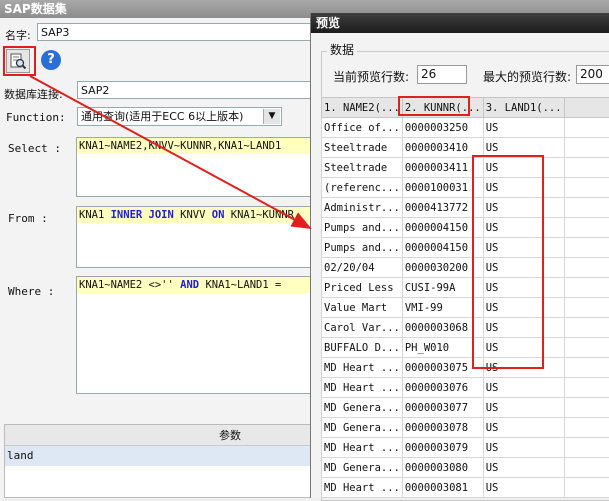 Image resolution: width=609 pixels, height=501 pixels. I want to click on function-select-value: 通用查询(适用于ECC 6以上版本), so click(162, 116).